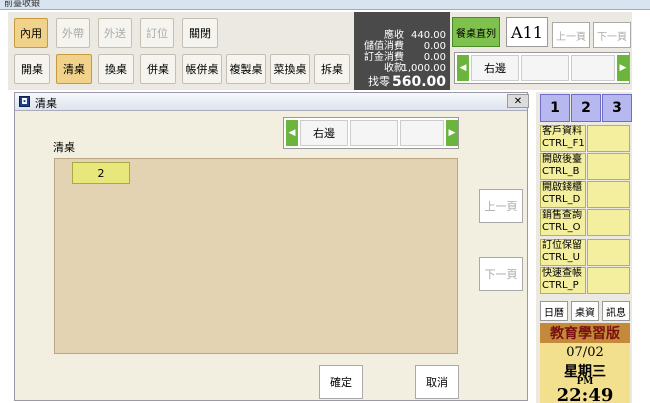 This screenshot has width=650, height=403. I want to click on shortcut-key: CTRL_P, so click(560, 285).